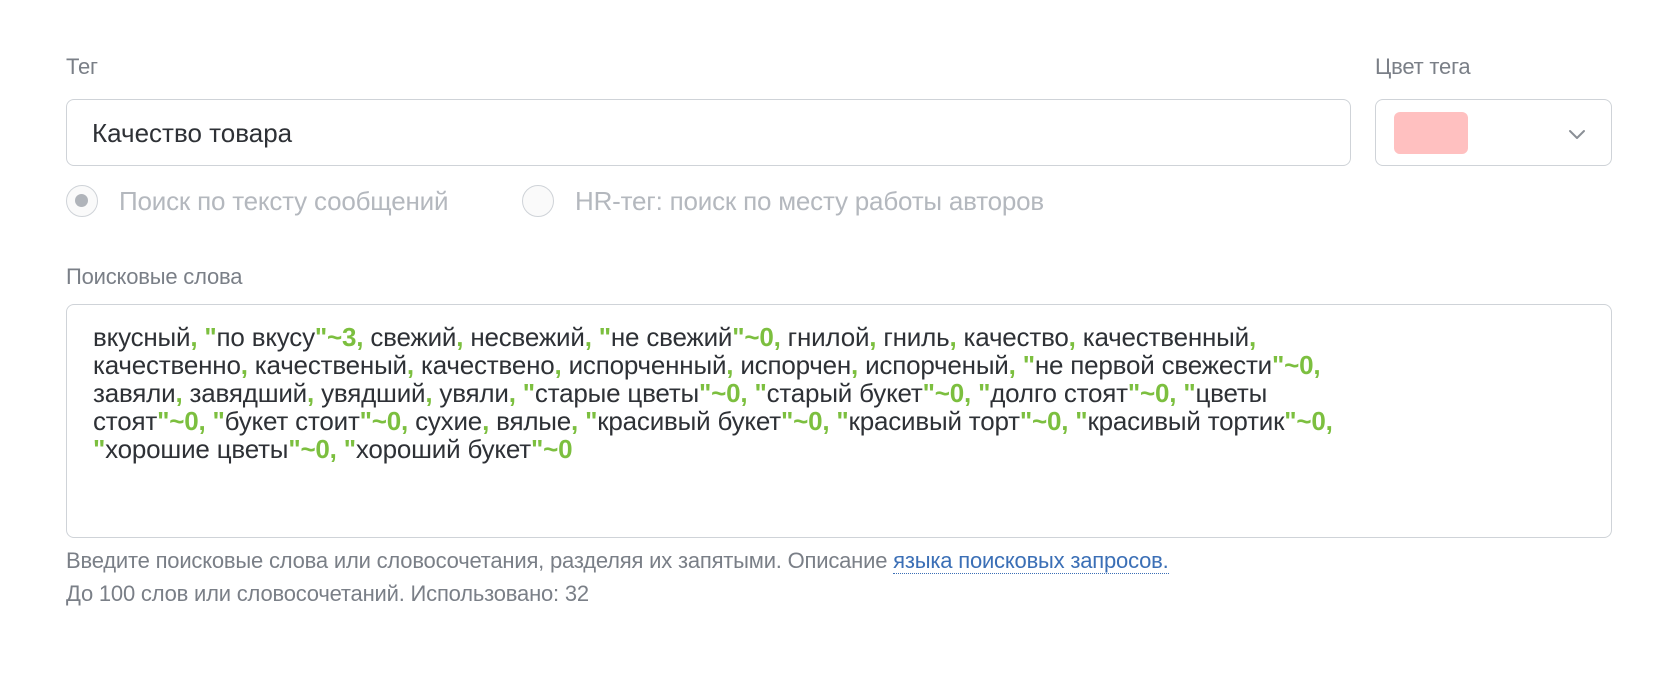 Image resolution: width=1676 pixels, height=684 pixels. What do you see at coordinates (487, 365) in the screenshot?
I see `keyword-token: качествено` at bounding box center [487, 365].